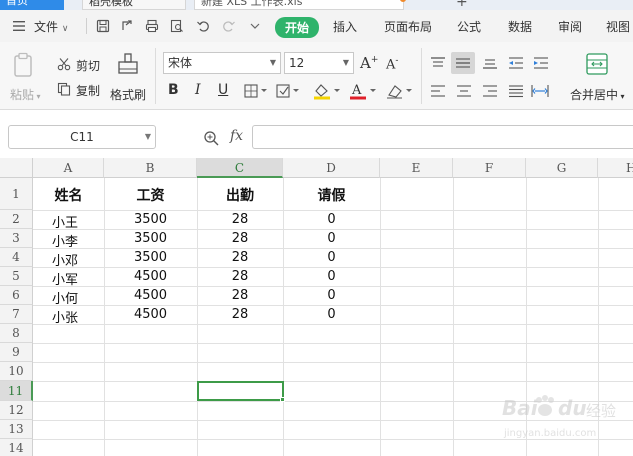 The image size is (633, 456). What do you see at coordinates (68, 195) in the screenshot?
I see `cell-a1: 姓名` at bounding box center [68, 195].